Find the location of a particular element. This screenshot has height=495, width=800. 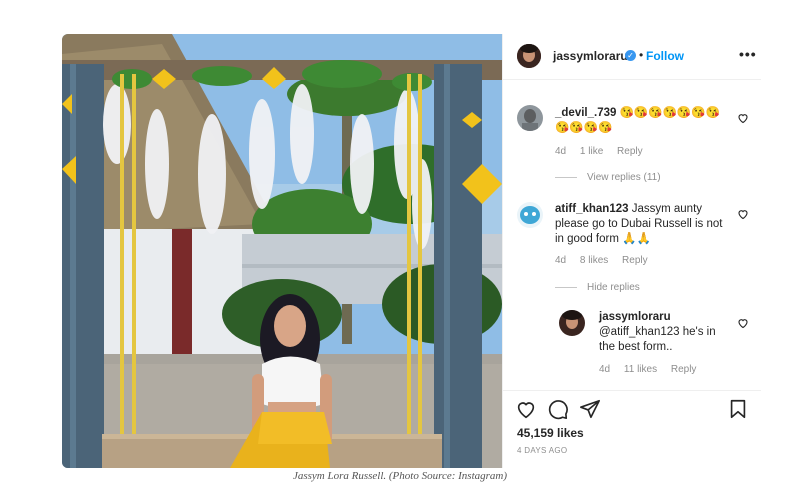

like-count: 45,159 likes is located at coordinates (550, 433).